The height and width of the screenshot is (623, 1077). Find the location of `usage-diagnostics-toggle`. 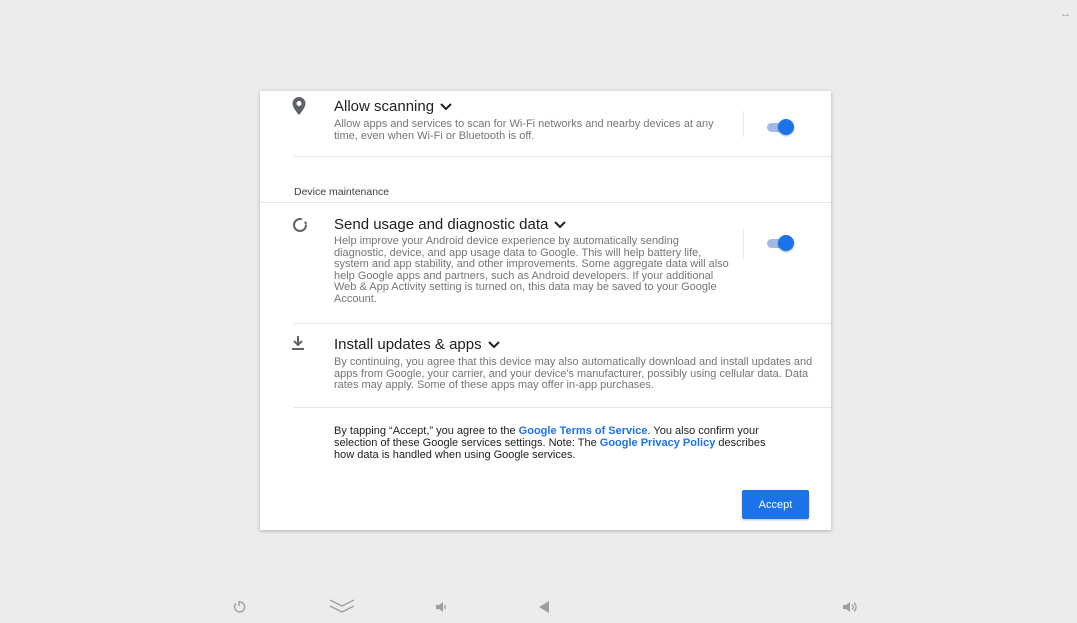

usage-diagnostics-toggle is located at coordinates (780, 243).